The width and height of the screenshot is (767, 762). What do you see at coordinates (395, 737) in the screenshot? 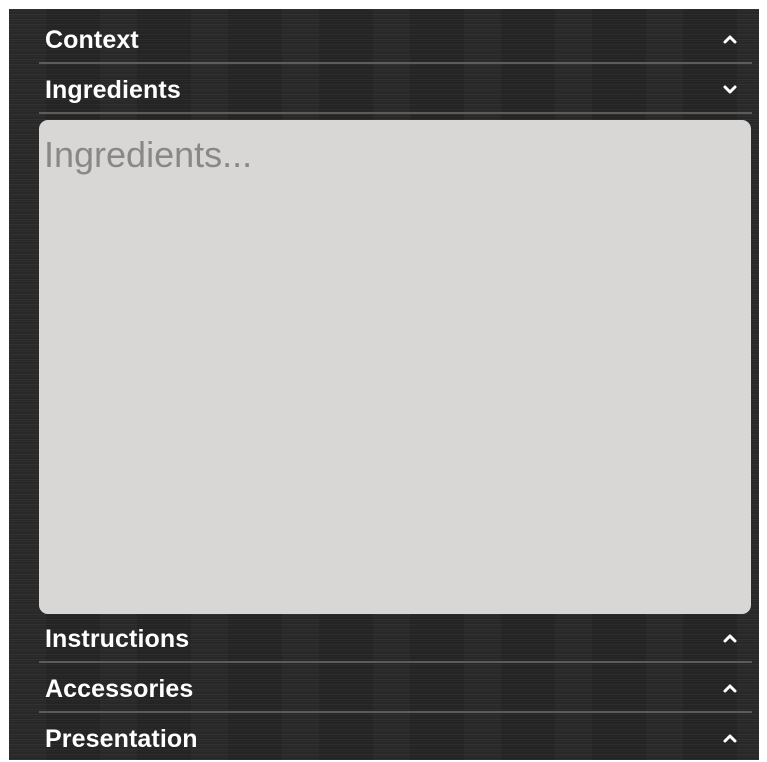
I see `section-header-presentation: Presentation` at bounding box center [395, 737].